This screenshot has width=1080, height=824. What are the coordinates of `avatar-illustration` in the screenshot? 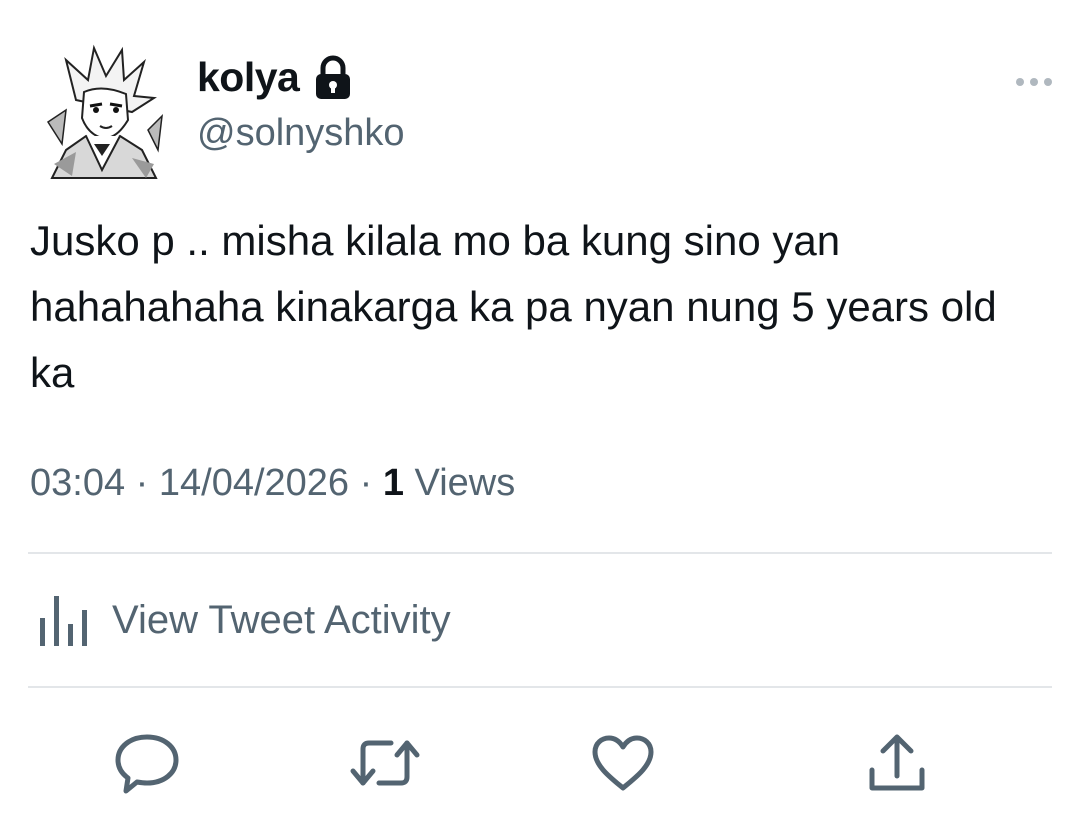 It's located at (103, 110).